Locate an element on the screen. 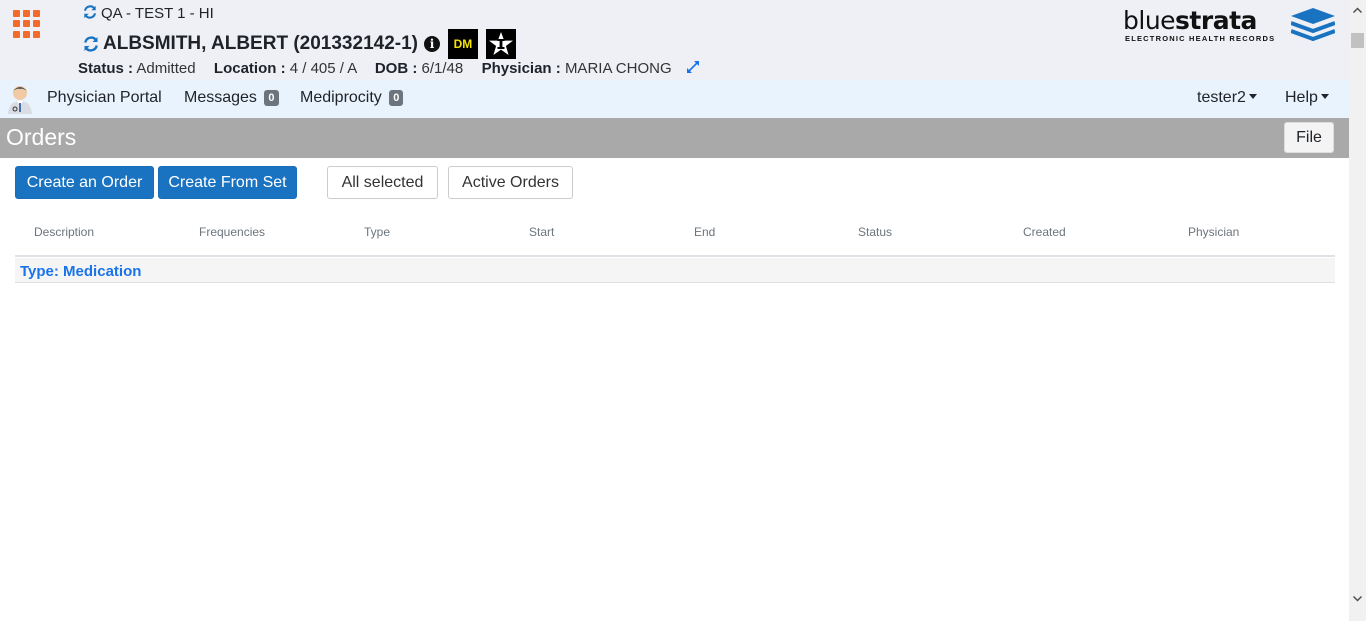 This screenshot has height=621, width=1366. column-header-end: End is located at coordinates (704, 232).